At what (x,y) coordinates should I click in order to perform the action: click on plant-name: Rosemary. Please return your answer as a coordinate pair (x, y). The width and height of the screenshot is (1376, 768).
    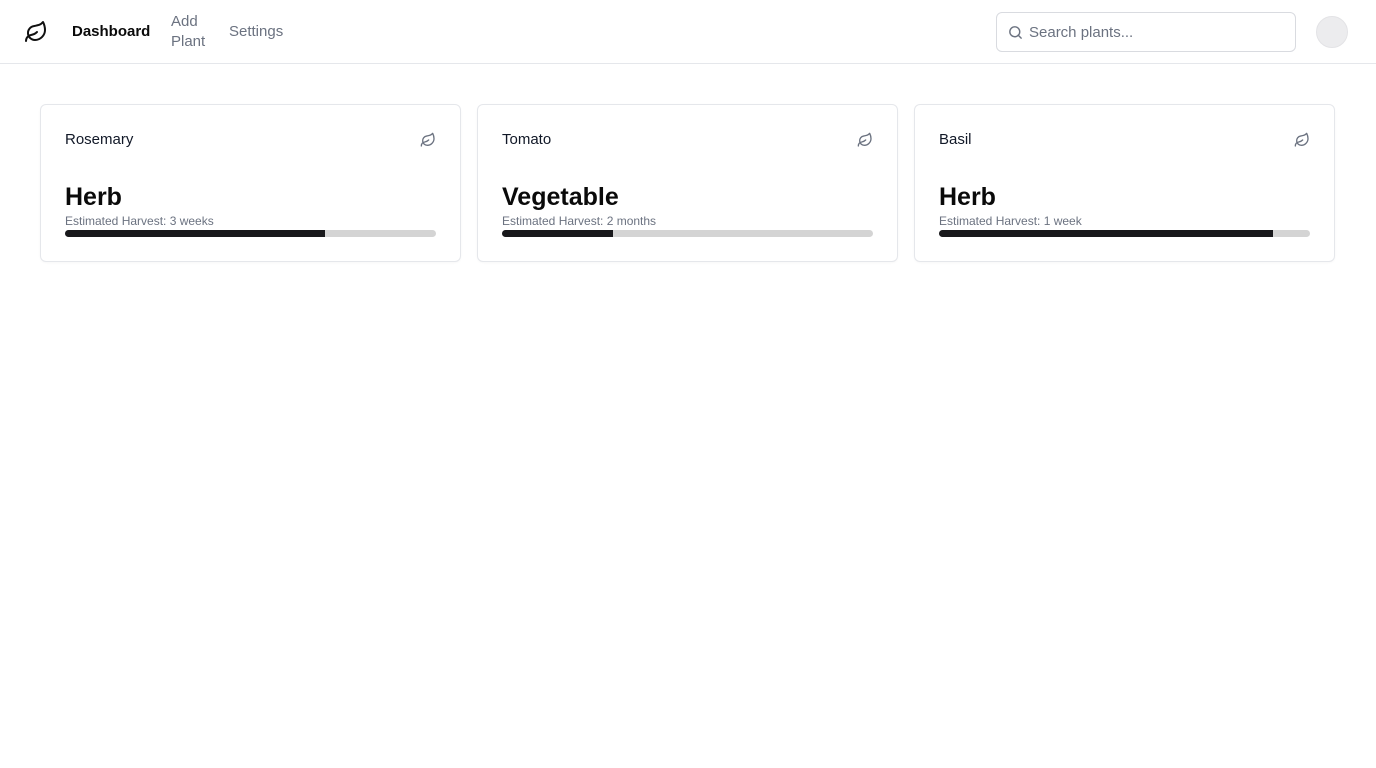
    Looking at the image, I should click on (99, 139).